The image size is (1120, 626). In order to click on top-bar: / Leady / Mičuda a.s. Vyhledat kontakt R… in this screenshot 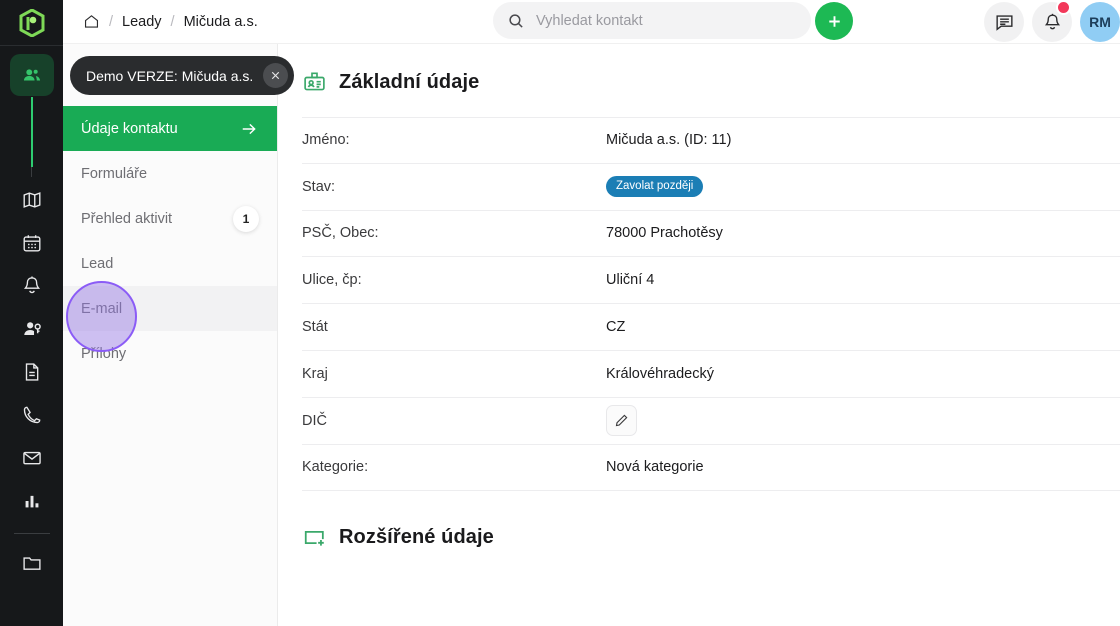, I will do `click(591, 22)`.